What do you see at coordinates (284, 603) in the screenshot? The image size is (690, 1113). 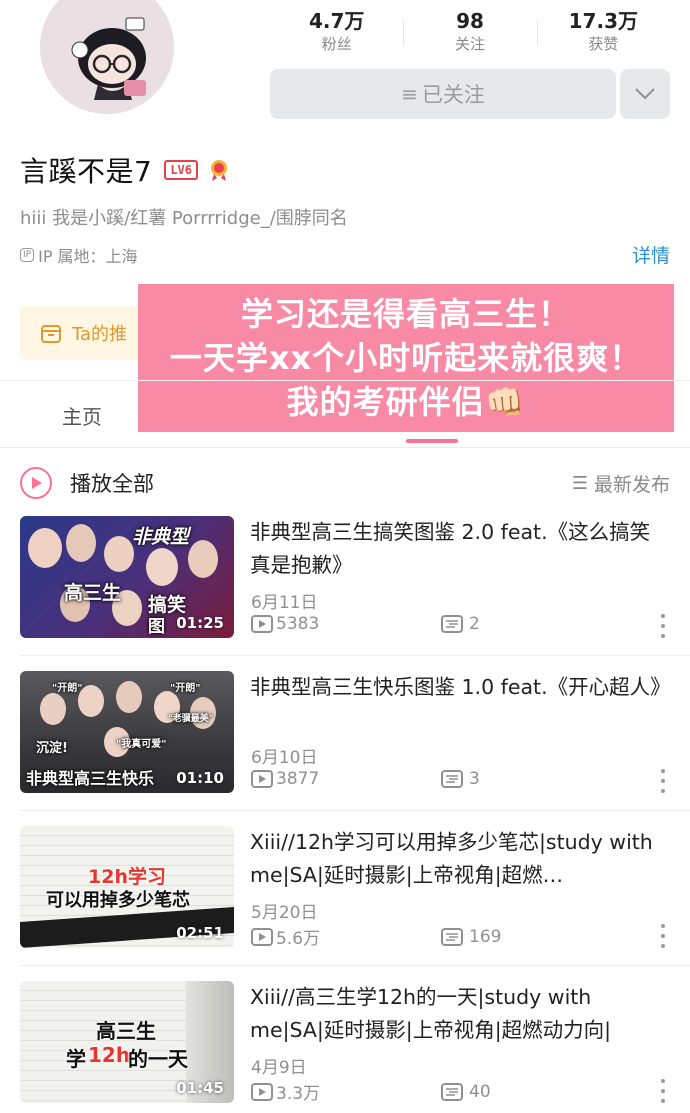 I see `video-date: 6月11日` at bounding box center [284, 603].